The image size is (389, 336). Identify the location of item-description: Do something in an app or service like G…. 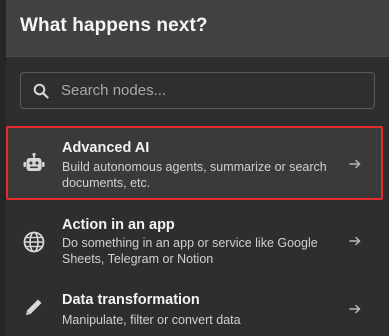
(190, 251).